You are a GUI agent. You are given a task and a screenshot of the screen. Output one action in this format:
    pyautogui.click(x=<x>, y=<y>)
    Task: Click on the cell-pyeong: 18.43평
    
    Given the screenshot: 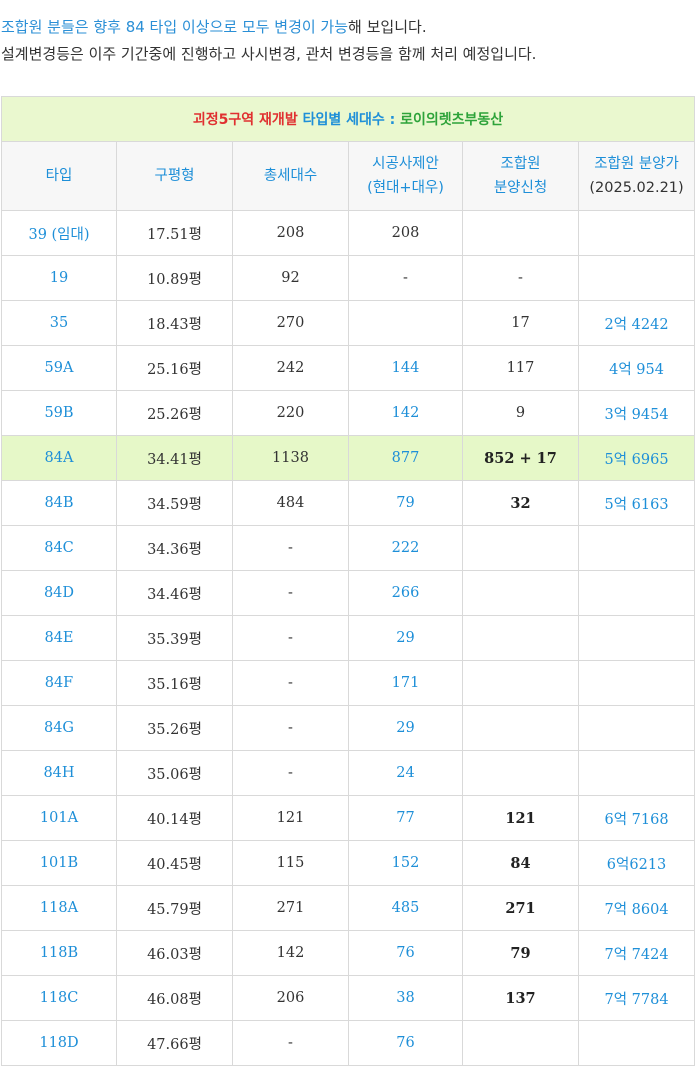 What is the action you would take?
    pyautogui.click(x=174, y=323)
    